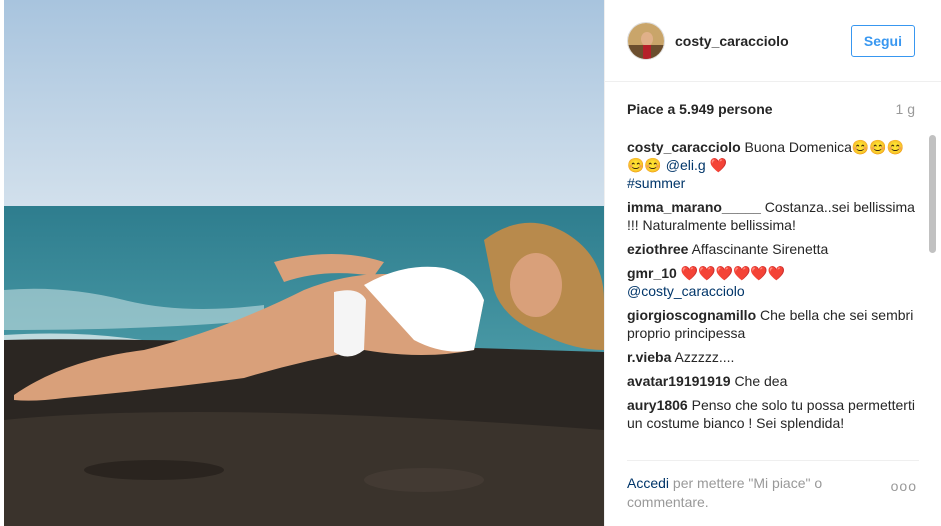 This screenshot has width=941, height=526. I want to click on more-options-icon: ooo, so click(904, 486).